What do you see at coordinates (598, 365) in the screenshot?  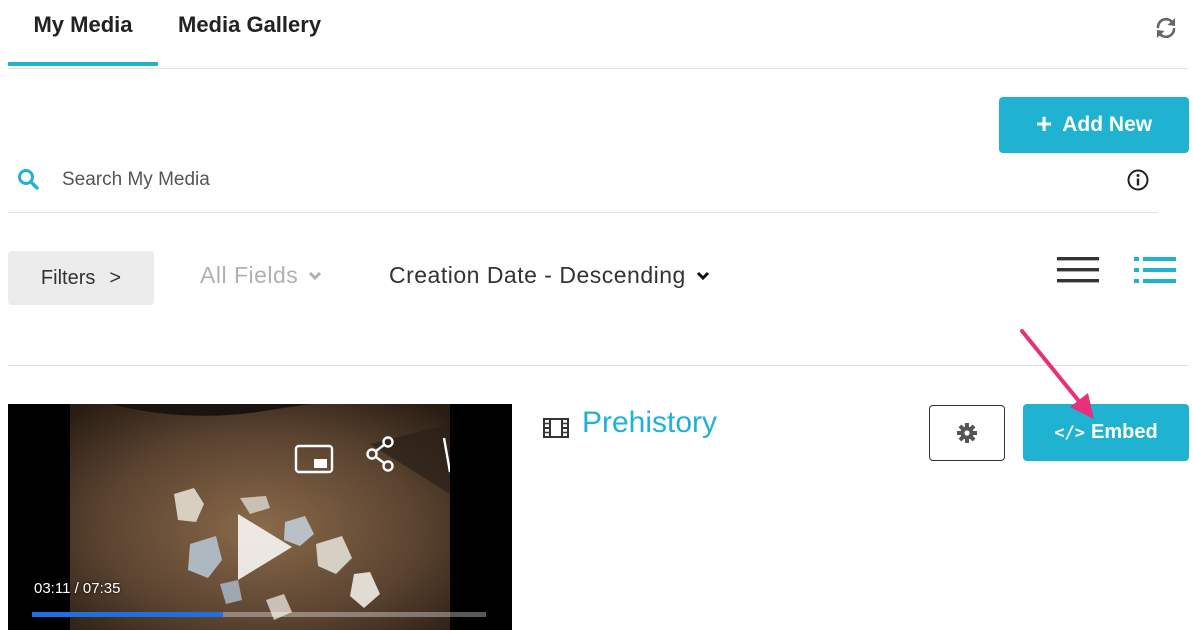 I see `list-divider` at bounding box center [598, 365].